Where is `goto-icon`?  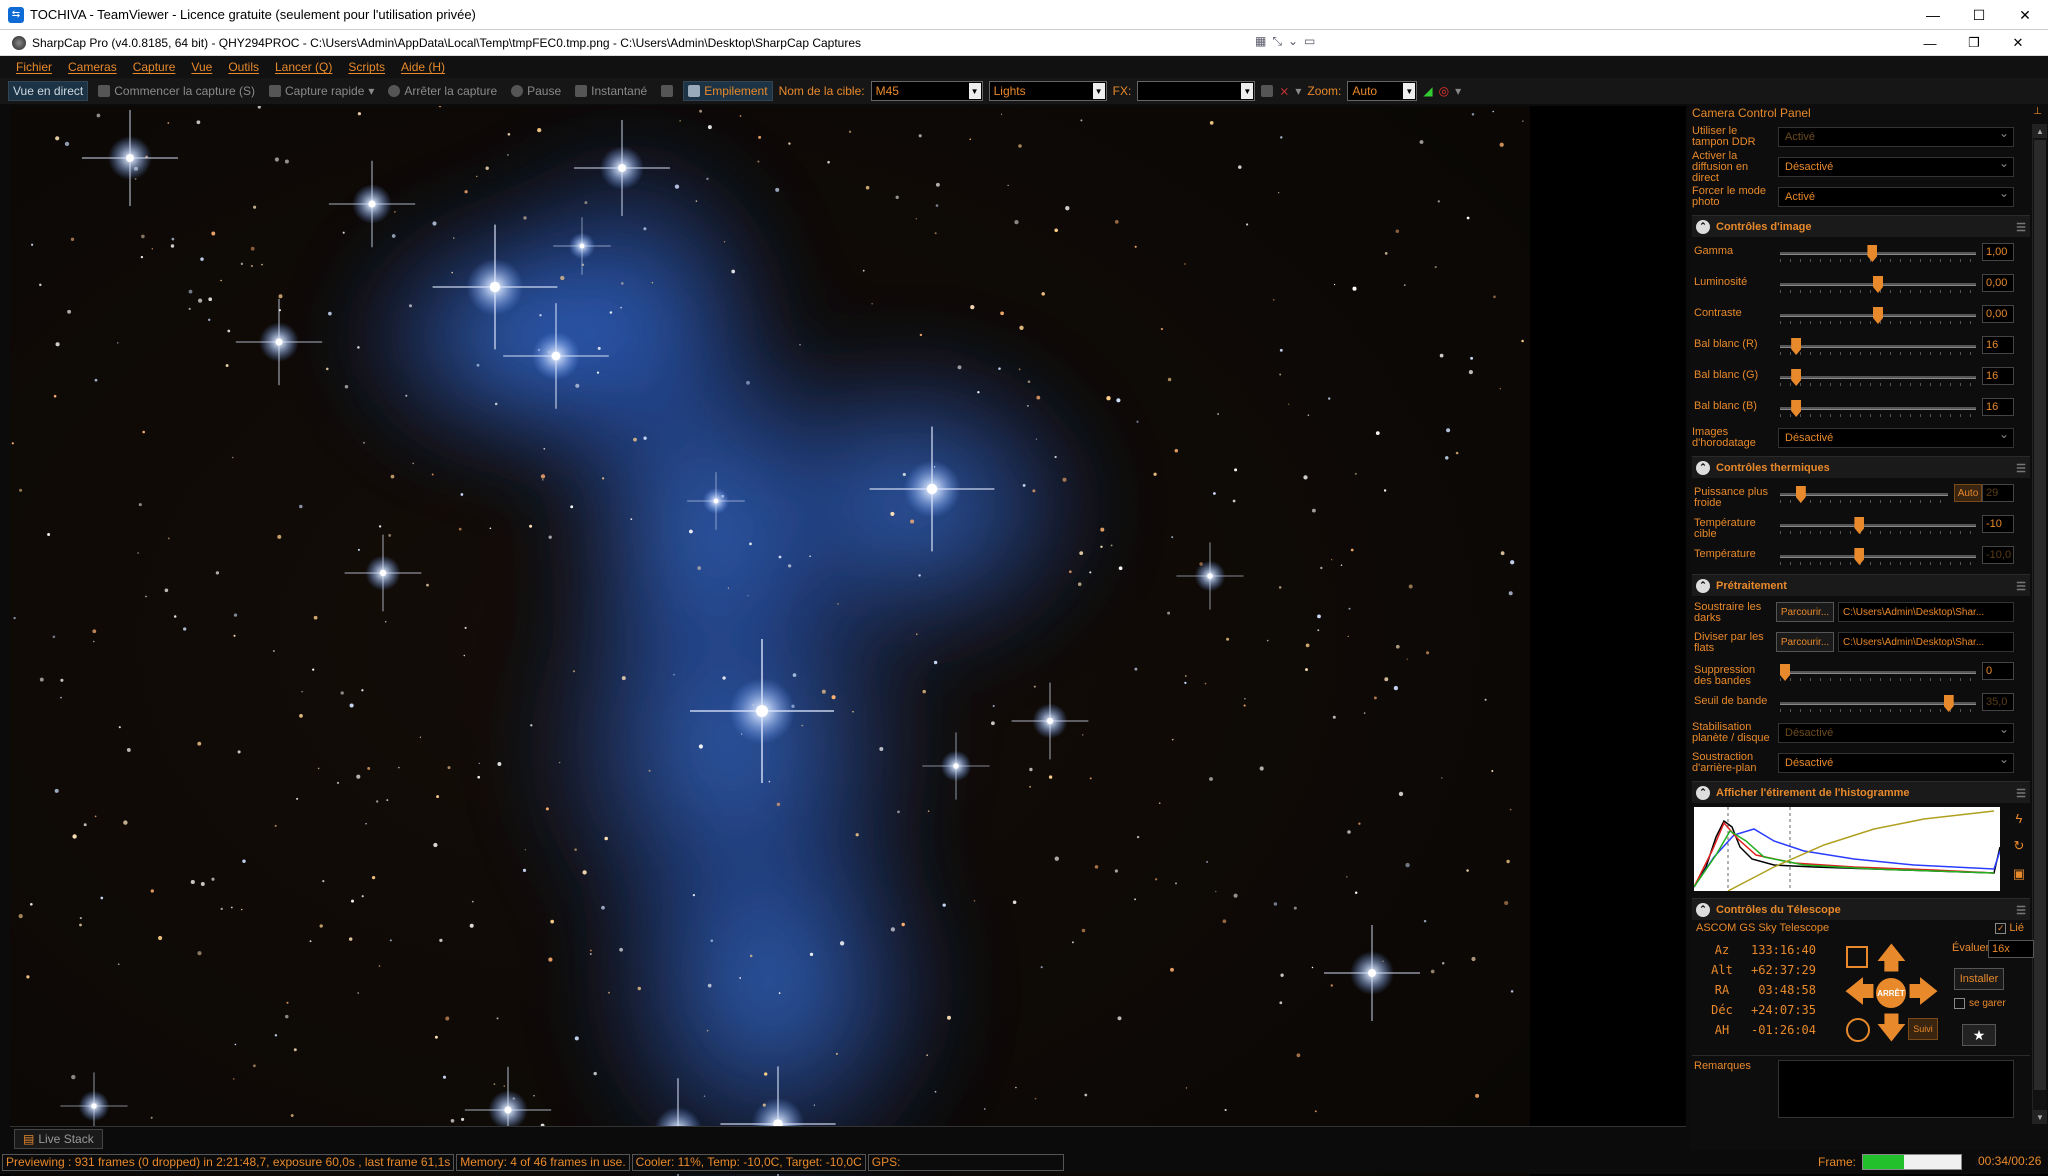
goto-icon is located at coordinates (1857, 957).